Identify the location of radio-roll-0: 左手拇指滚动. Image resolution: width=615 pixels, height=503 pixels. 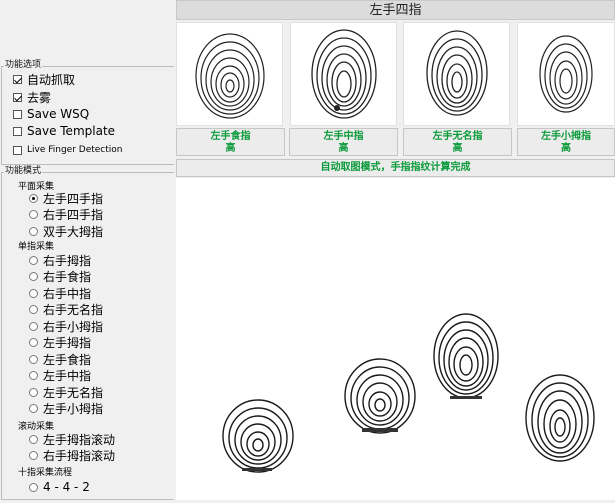
(72, 439).